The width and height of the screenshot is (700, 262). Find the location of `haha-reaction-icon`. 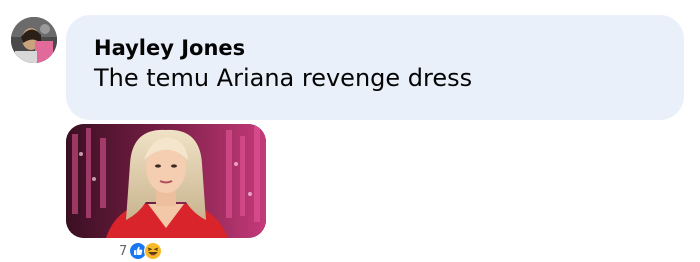

haha-reaction-icon is located at coordinates (153, 251).